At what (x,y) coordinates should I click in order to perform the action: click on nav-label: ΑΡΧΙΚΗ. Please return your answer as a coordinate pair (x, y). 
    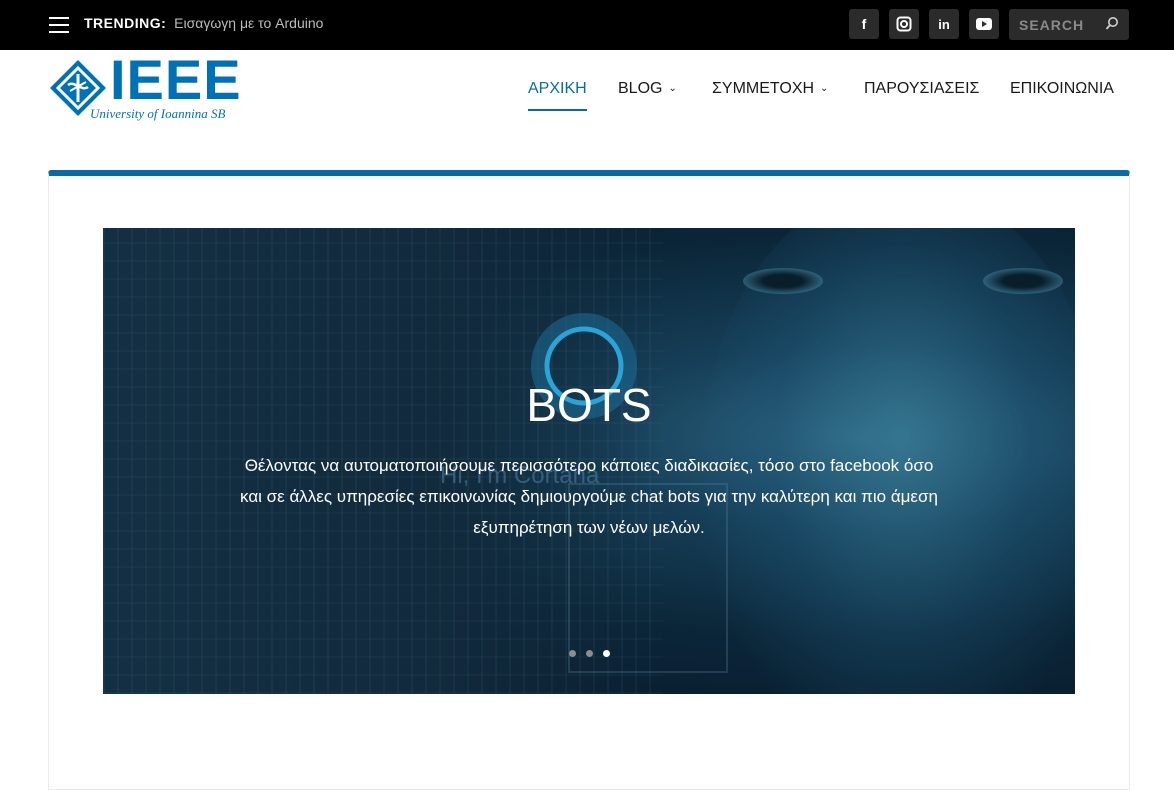
    Looking at the image, I should click on (557, 88).